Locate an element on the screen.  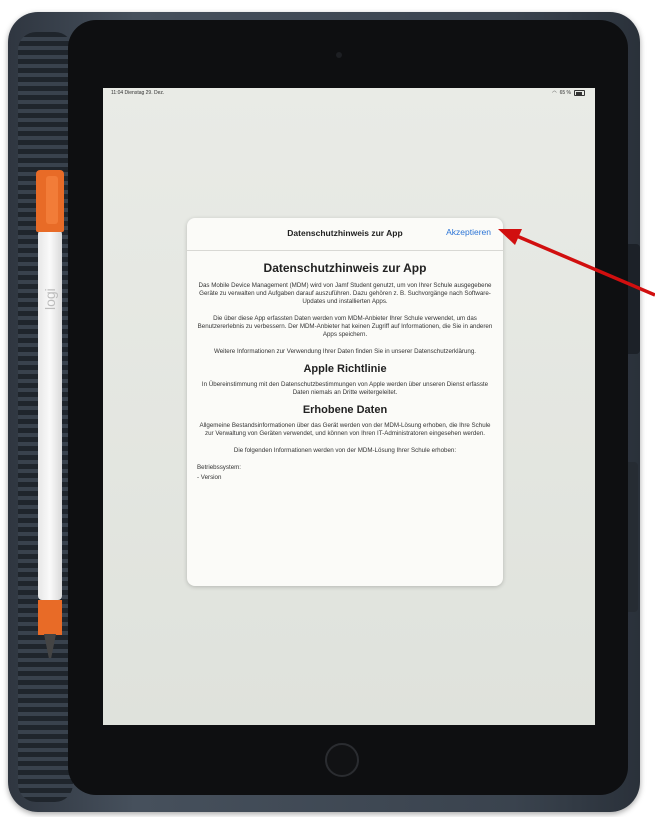
status-time-date: 11:04 Dienstag 29. Dez. is located at coordinates (138, 93).